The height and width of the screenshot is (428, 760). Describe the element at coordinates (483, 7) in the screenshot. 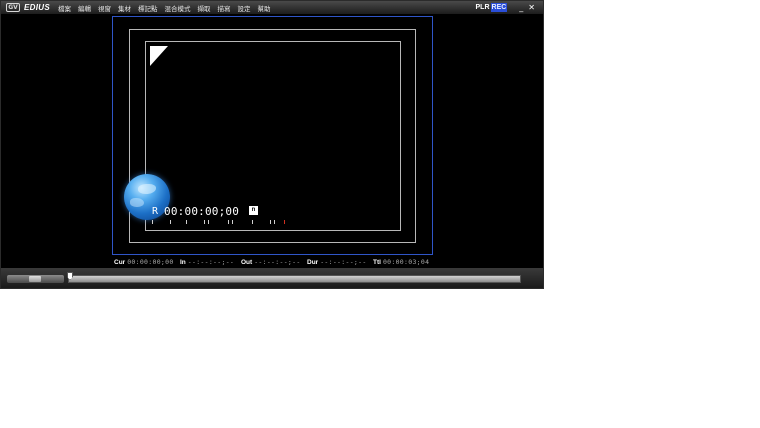

I see `player-mode-button: PLR` at that location.